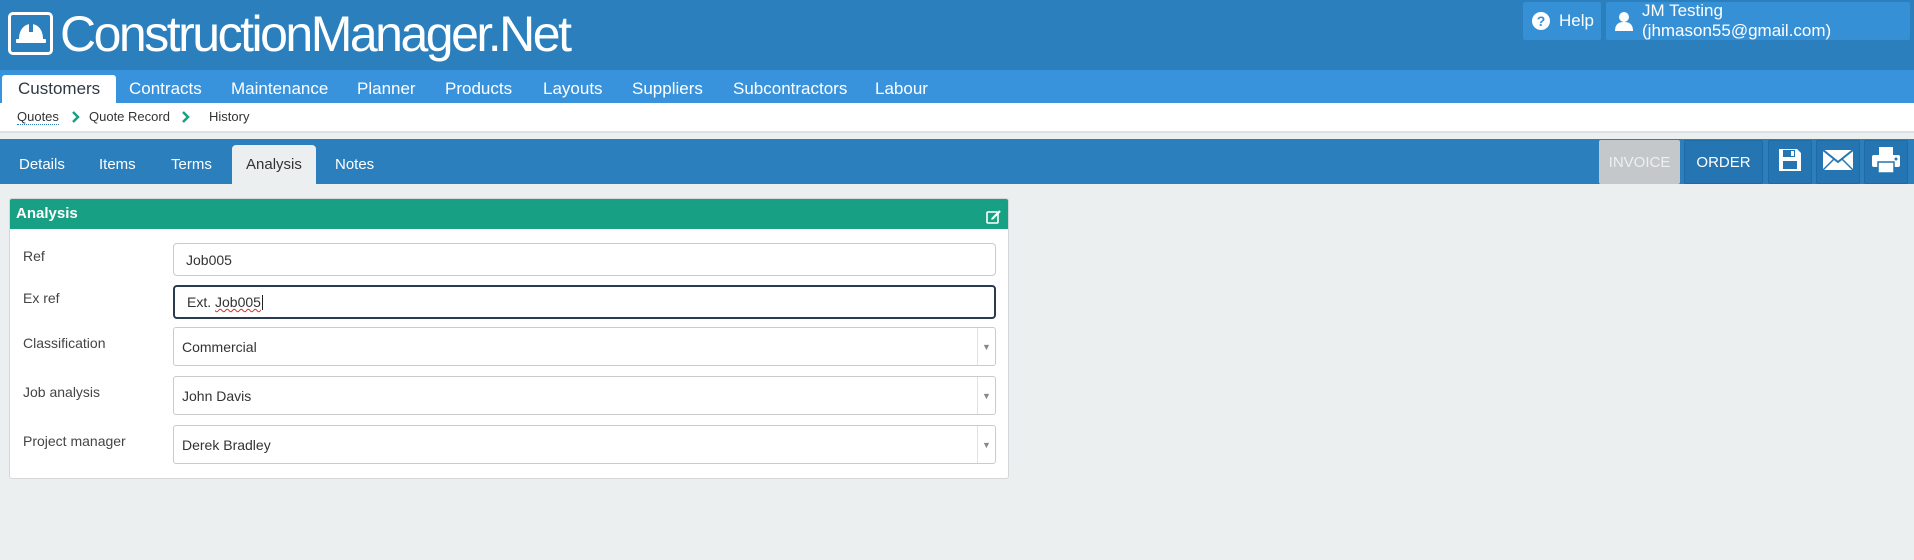 The image size is (1914, 560). I want to click on tab-terms: Terms, so click(191, 164).